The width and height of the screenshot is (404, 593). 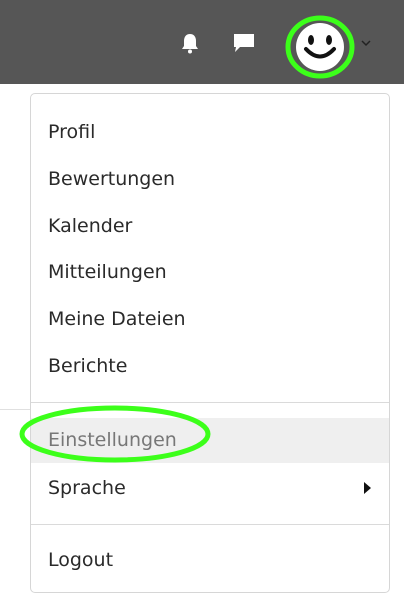 What do you see at coordinates (15, 409) in the screenshot?
I see `page-divider` at bounding box center [15, 409].